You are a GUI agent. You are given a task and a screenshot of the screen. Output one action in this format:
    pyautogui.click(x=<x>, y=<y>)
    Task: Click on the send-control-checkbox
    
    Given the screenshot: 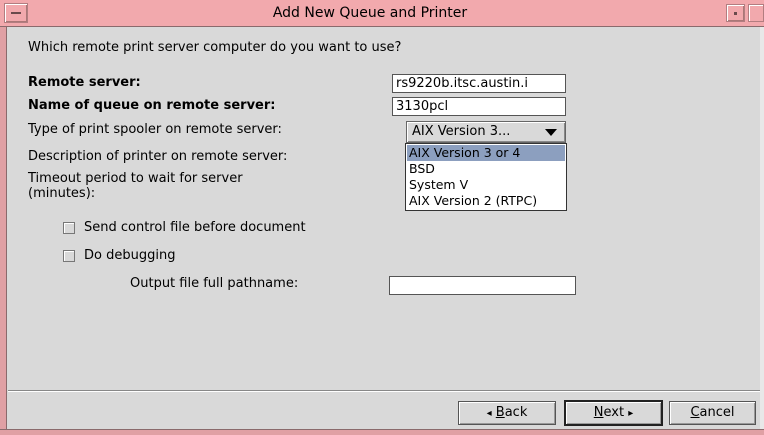 What is the action you would take?
    pyautogui.click(x=69, y=228)
    